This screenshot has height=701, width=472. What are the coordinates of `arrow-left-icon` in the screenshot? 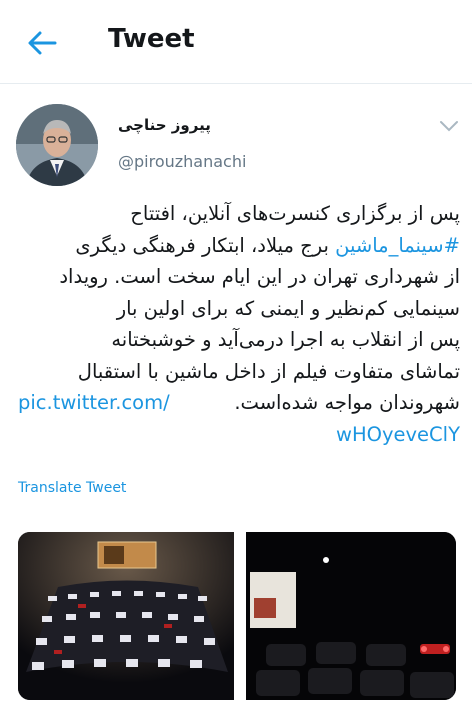 It's located at (42, 43).